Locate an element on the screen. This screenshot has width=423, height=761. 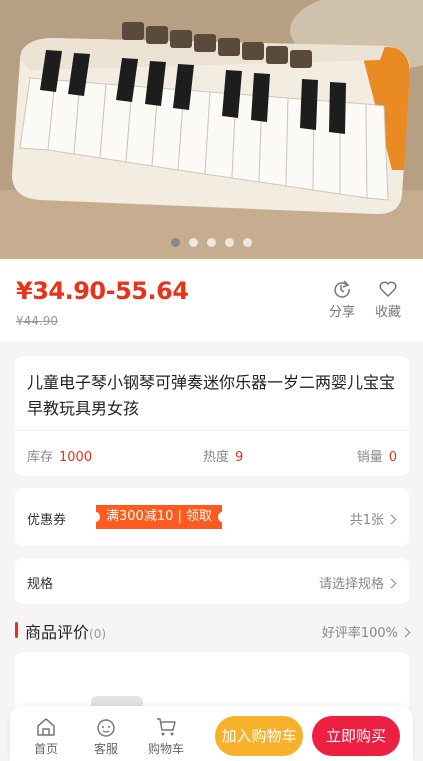
divider is located at coordinates (212, 430).